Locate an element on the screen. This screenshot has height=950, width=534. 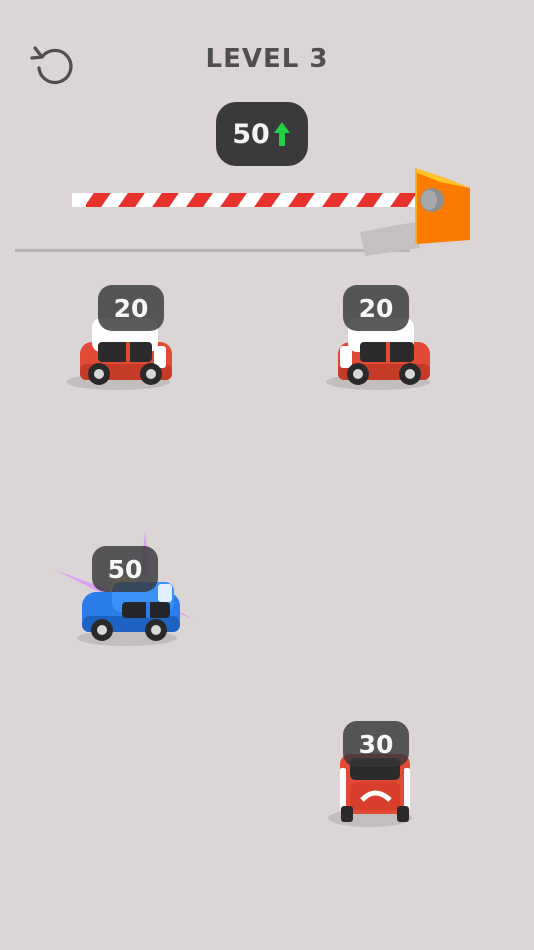
target-value: 50 is located at coordinates (251, 134).